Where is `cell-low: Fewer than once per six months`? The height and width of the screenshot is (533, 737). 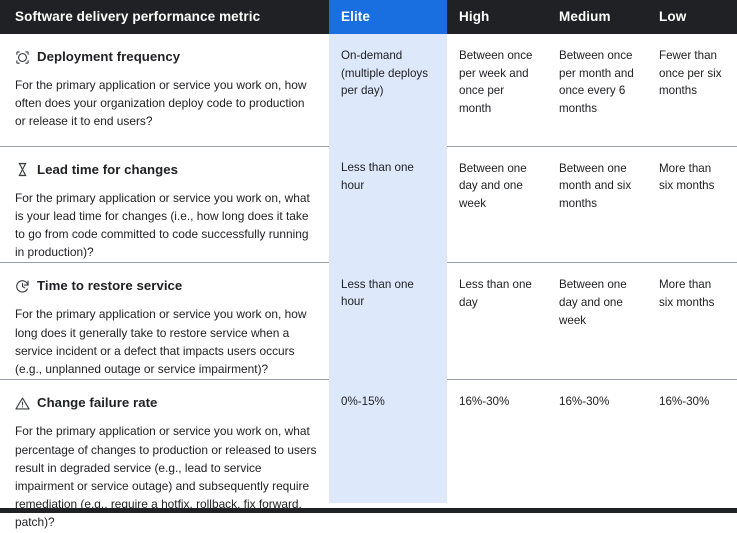
cell-low: Fewer than once per six months is located at coordinates (692, 90).